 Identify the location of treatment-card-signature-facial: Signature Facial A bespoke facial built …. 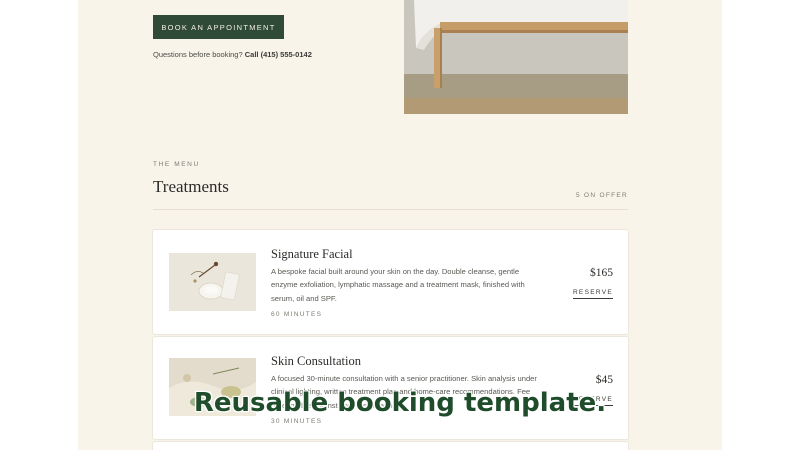
(390, 282).